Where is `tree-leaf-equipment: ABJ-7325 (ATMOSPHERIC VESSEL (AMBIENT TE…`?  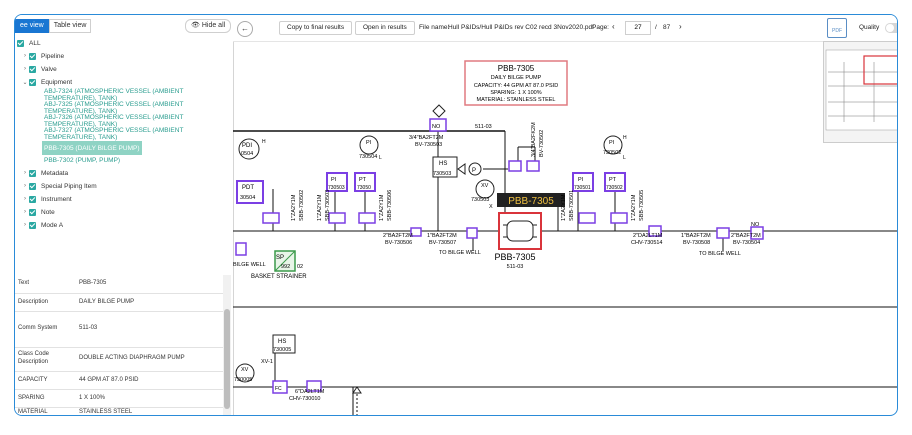 tree-leaf-equipment: ABJ-7325 (ATMOSPHERIC VESSEL (AMBIENT TE… is located at coordinates (138, 108).